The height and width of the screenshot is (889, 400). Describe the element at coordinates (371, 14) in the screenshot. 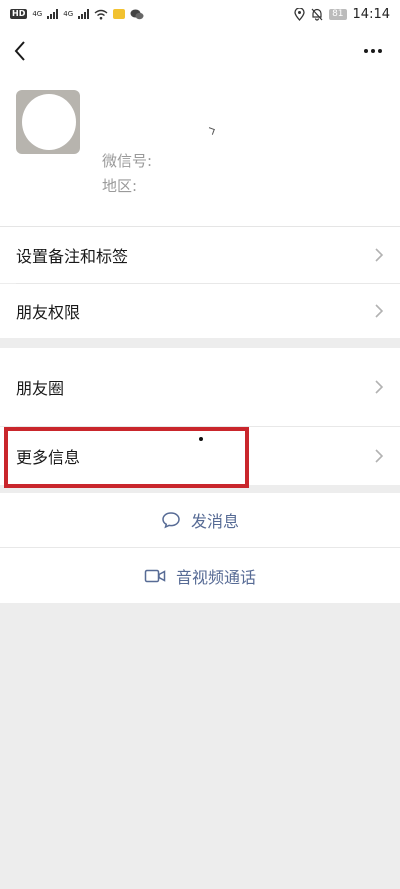

I see `status-time: 14:14` at that location.